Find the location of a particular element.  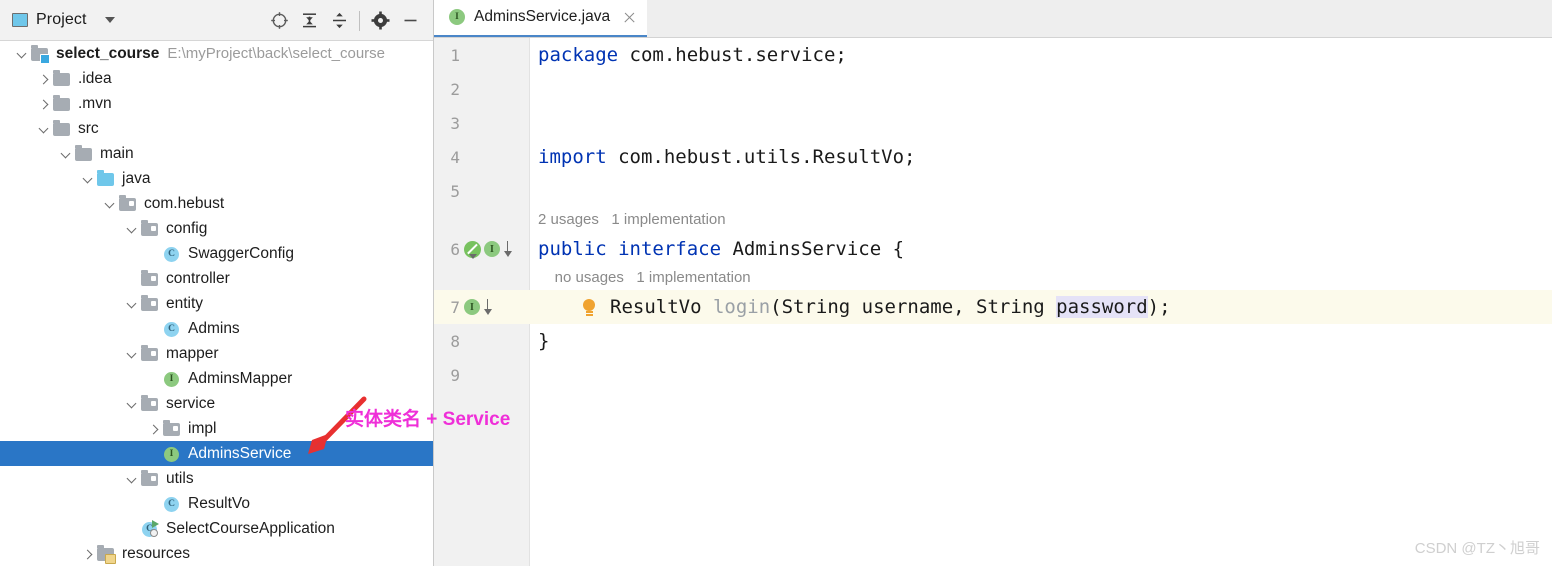

select-opened-file-icon is located at coordinates (279, 21).